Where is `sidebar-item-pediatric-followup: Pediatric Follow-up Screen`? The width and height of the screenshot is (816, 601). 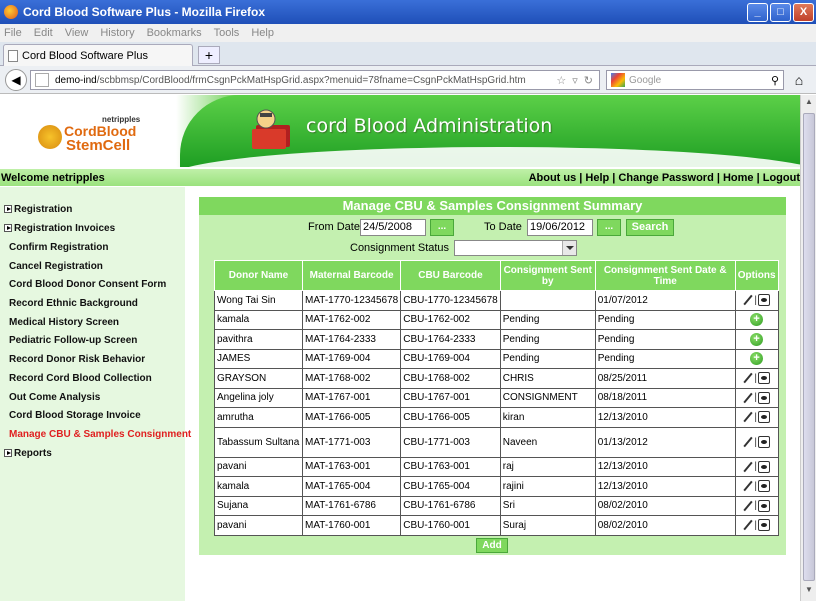
sidebar-item-pediatric-followup: Pediatric Follow-up Screen is located at coordinates (73, 340).